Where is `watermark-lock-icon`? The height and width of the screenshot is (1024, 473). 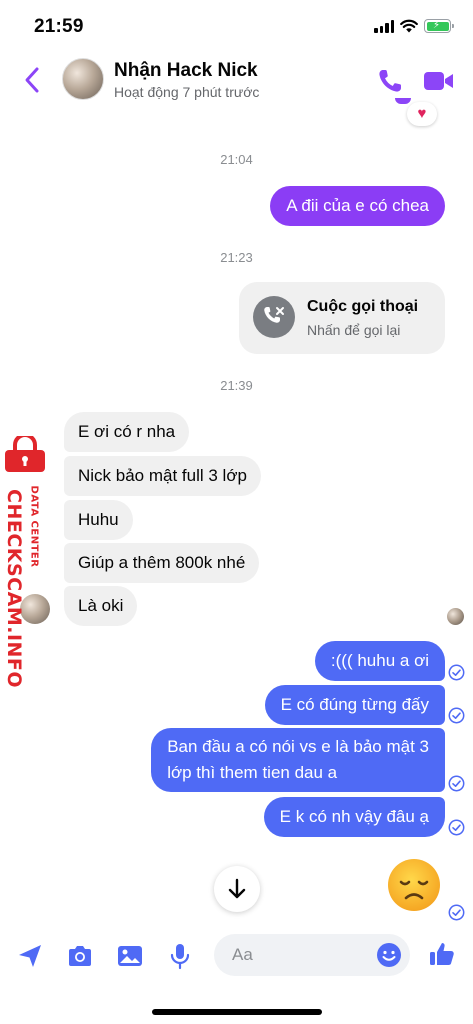 watermark-lock-icon is located at coordinates (25, 454).